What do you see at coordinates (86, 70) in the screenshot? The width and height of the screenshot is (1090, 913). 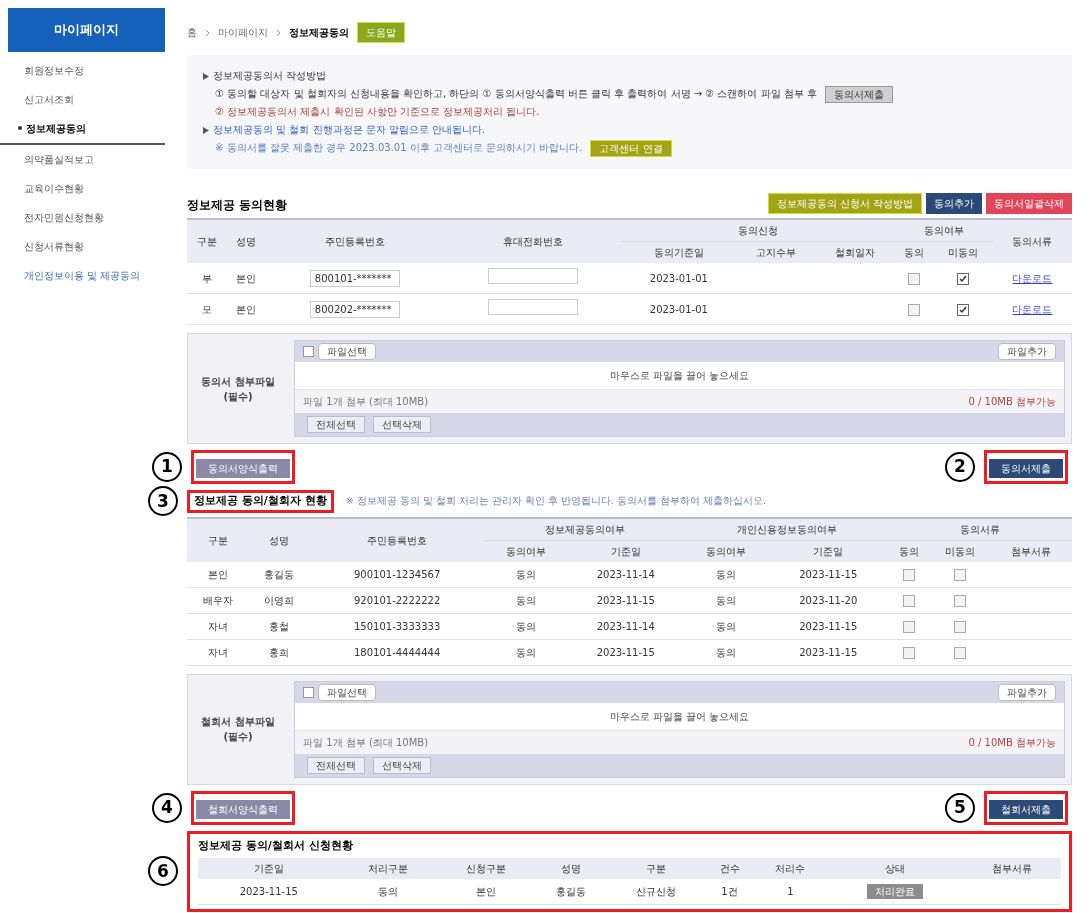 I see `sidebar-item: 회원정보수정` at bounding box center [86, 70].